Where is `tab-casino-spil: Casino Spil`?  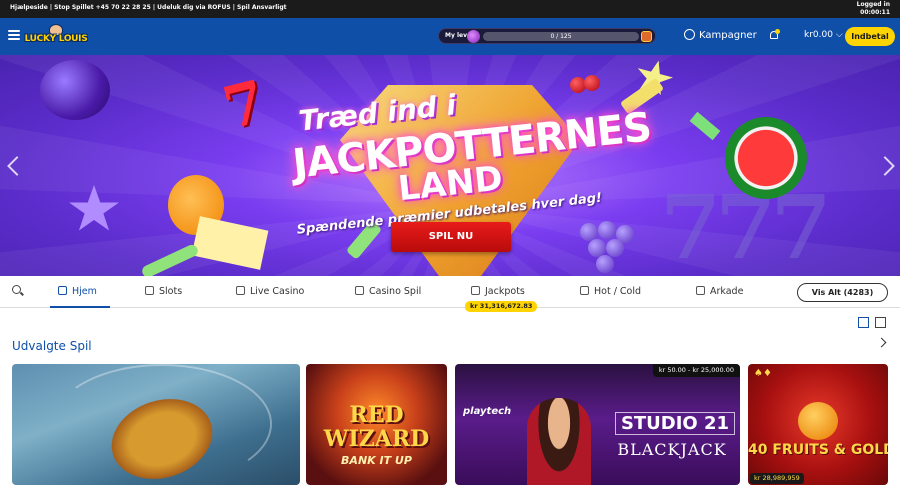
tab-casino-spil: Casino Spil is located at coordinates (388, 292).